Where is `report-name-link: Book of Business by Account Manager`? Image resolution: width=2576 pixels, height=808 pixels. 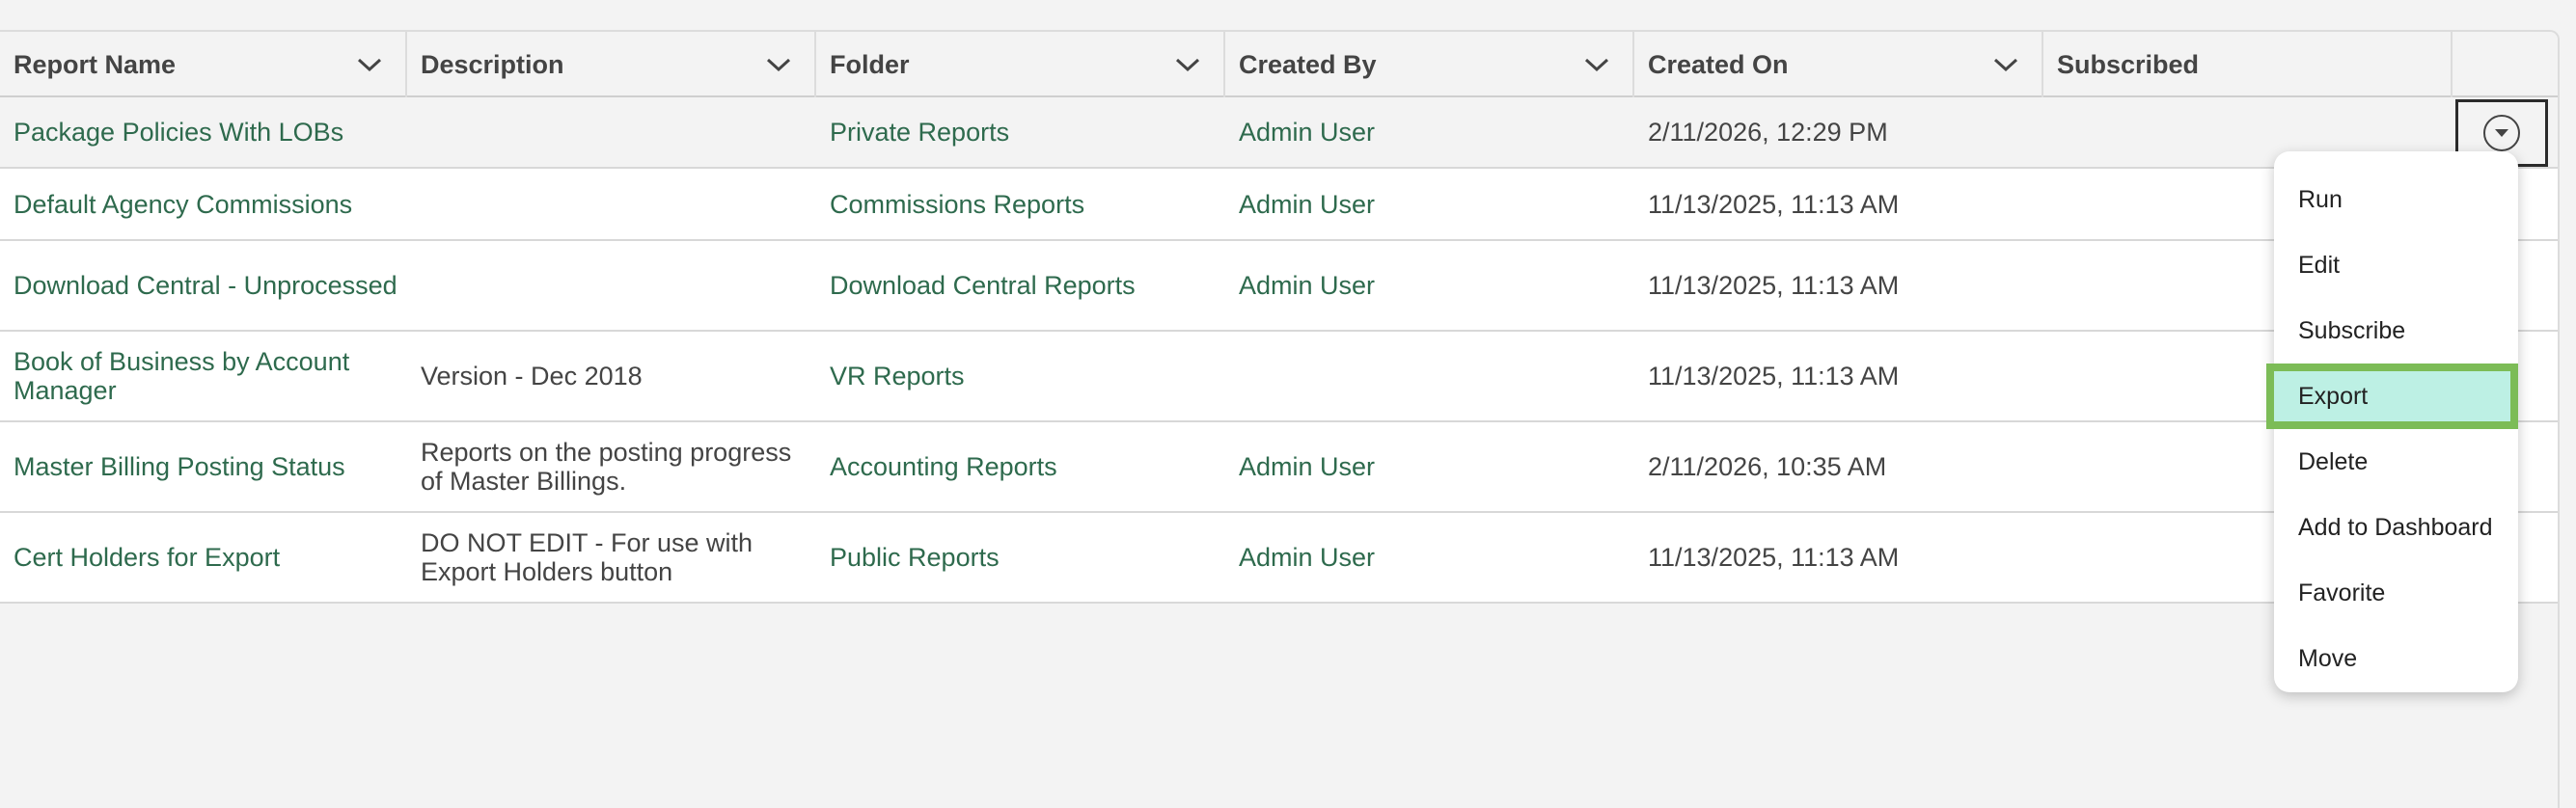
report-name-link: Book of Business by Account Manager is located at coordinates (204, 376).